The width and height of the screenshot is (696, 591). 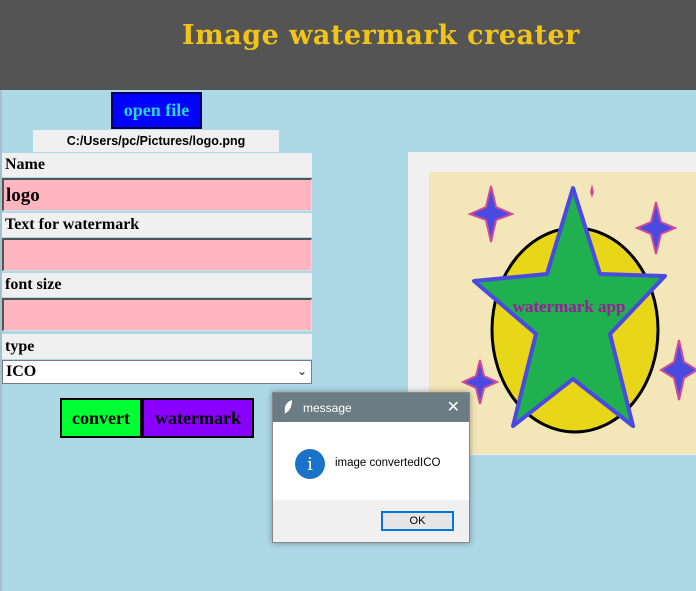 I want to click on feather-icon, so click(x=288, y=407).